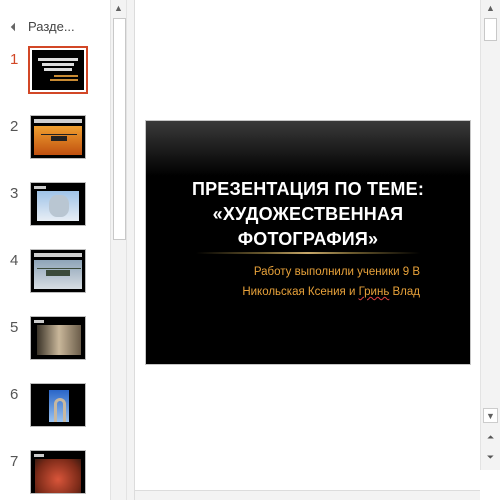 This screenshot has width=500, height=500. I want to click on editor-scrollbar: ▲ ▼, so click(490, 235).